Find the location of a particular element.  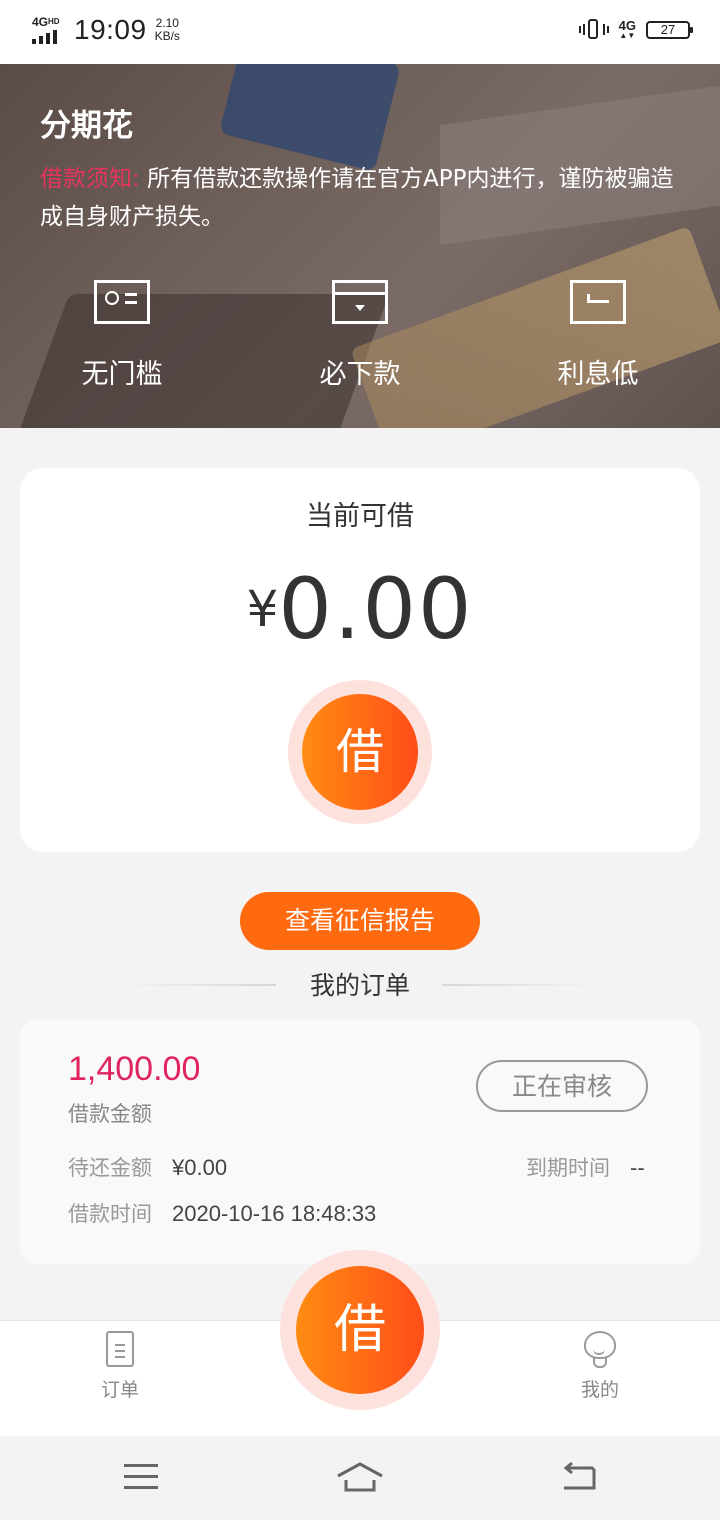

vibrate-icon is located at coordinates (593, 30).